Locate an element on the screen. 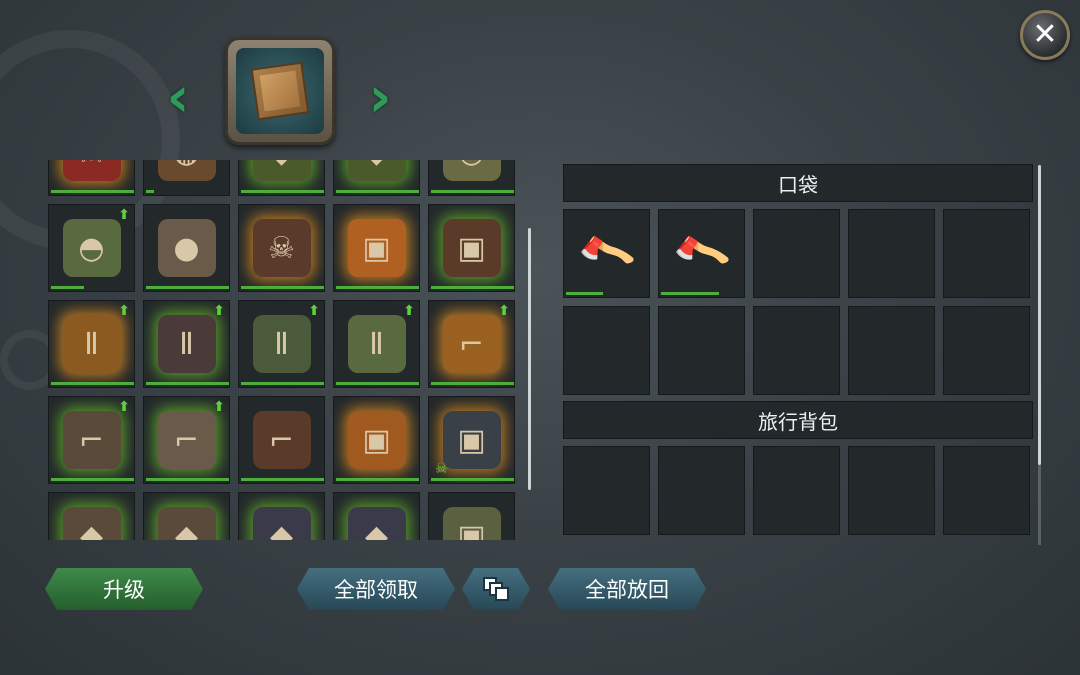  orange-pants-icon: Ⅱ is located at coordinates (91, 344).